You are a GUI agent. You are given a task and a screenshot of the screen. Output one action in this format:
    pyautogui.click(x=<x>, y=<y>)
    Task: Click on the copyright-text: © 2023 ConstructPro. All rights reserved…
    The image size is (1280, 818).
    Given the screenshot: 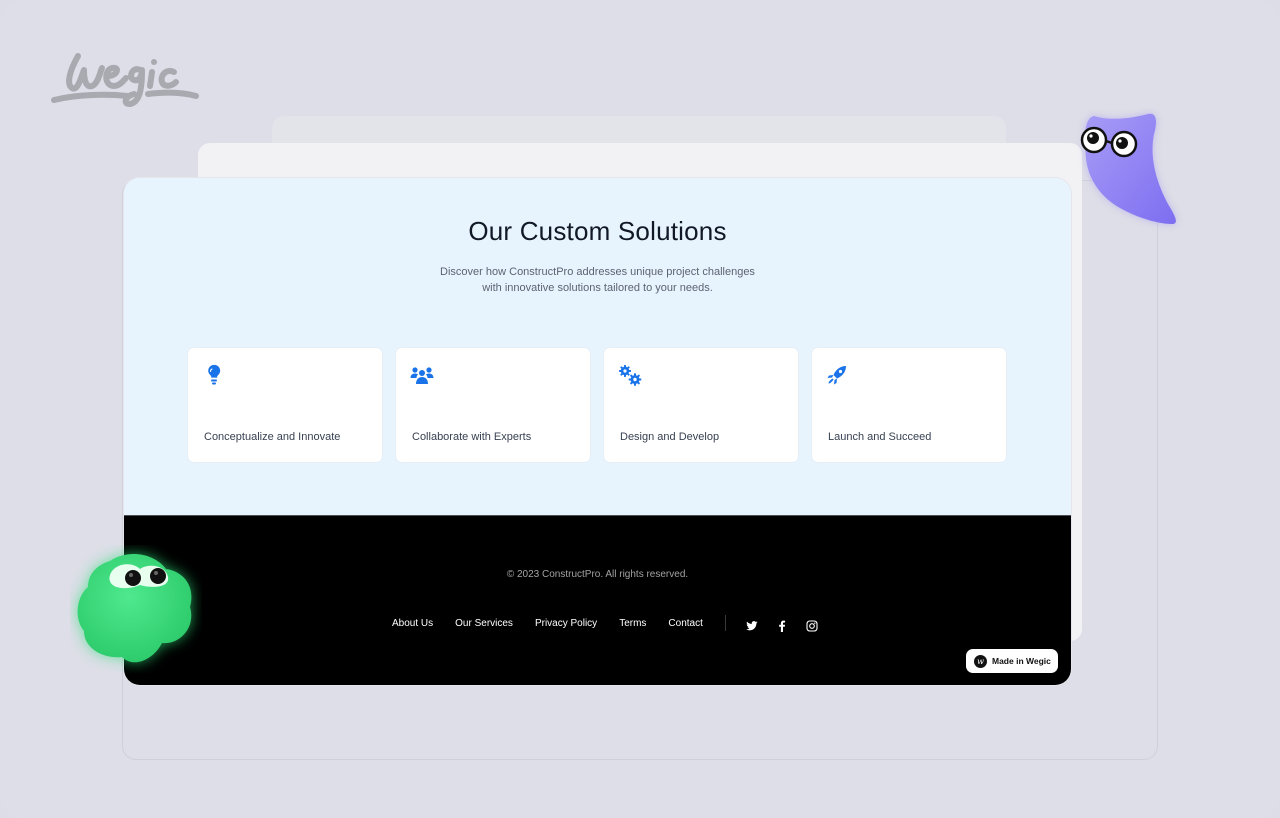 What is the action you would take?
    pyautogui.click(x=597, y=574)
    